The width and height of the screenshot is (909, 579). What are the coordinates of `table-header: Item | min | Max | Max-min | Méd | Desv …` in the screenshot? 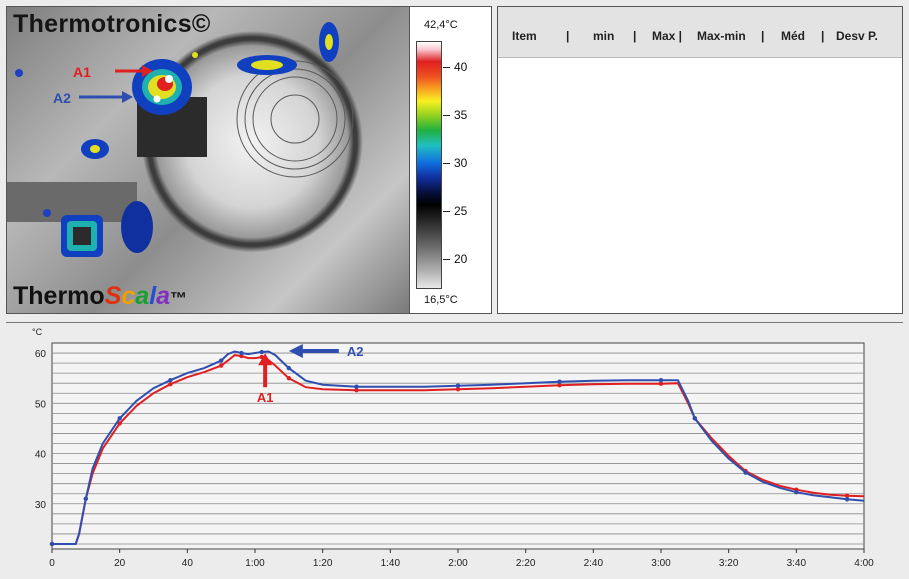 It's located at (700, 32).